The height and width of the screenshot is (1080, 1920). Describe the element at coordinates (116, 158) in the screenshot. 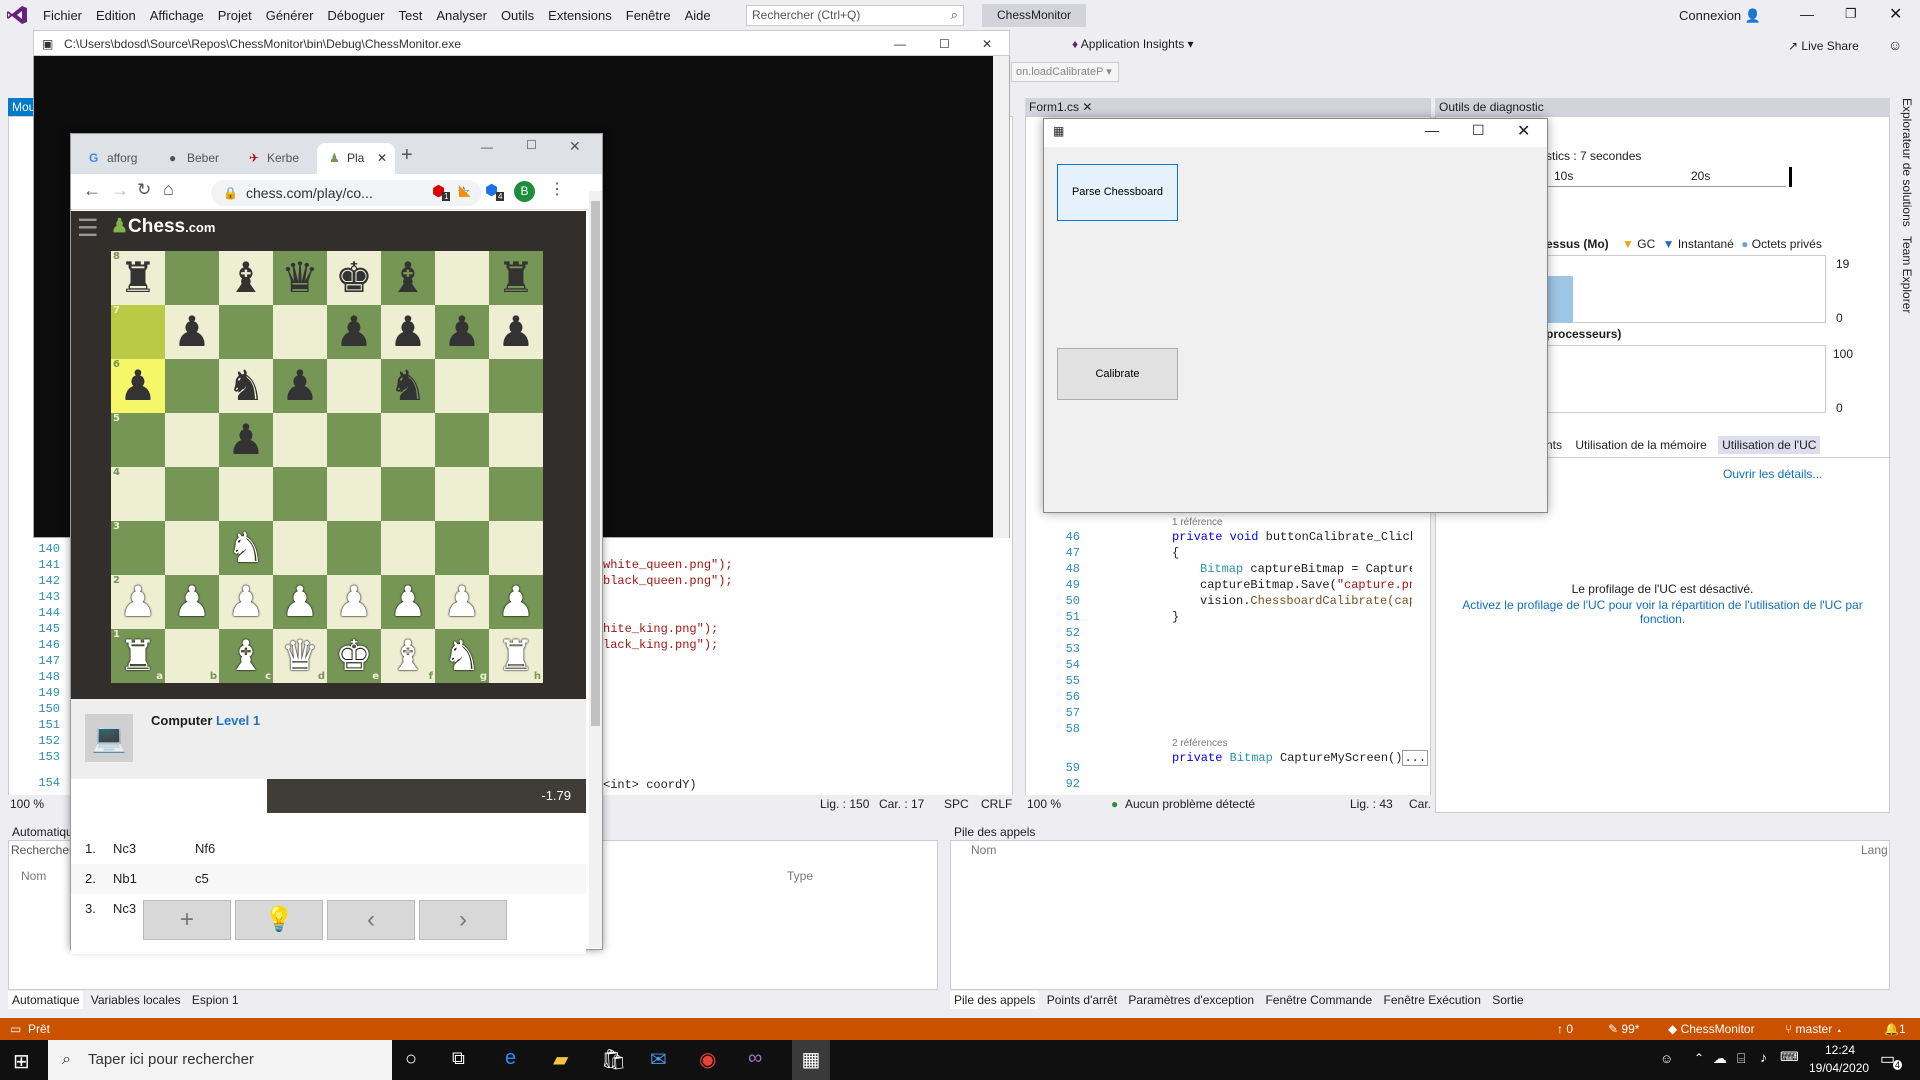

I see `chrome-tab: Gafforg` at that location.